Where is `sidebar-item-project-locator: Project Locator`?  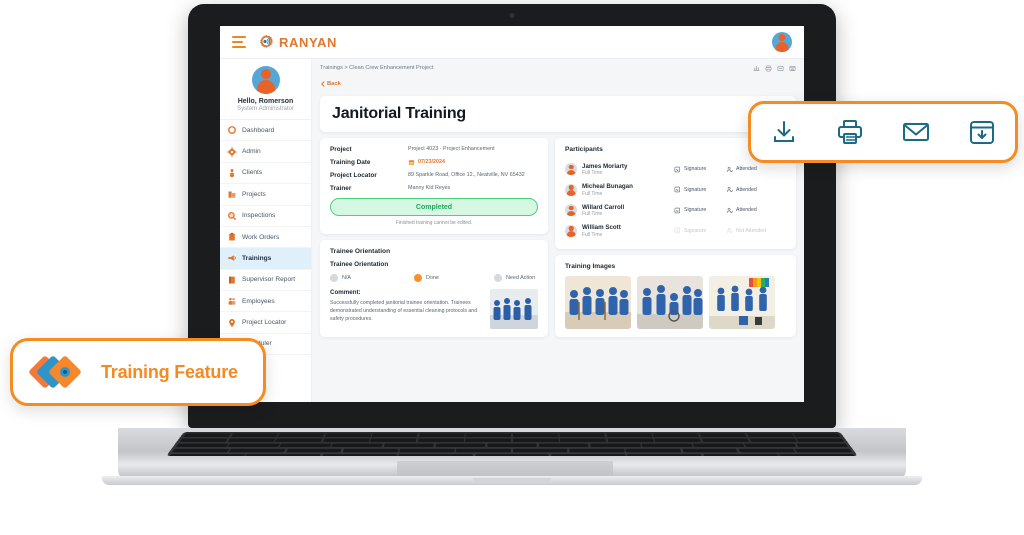
sidebar-item-project-locator: Project Locator is located at coordinates (265, 323).